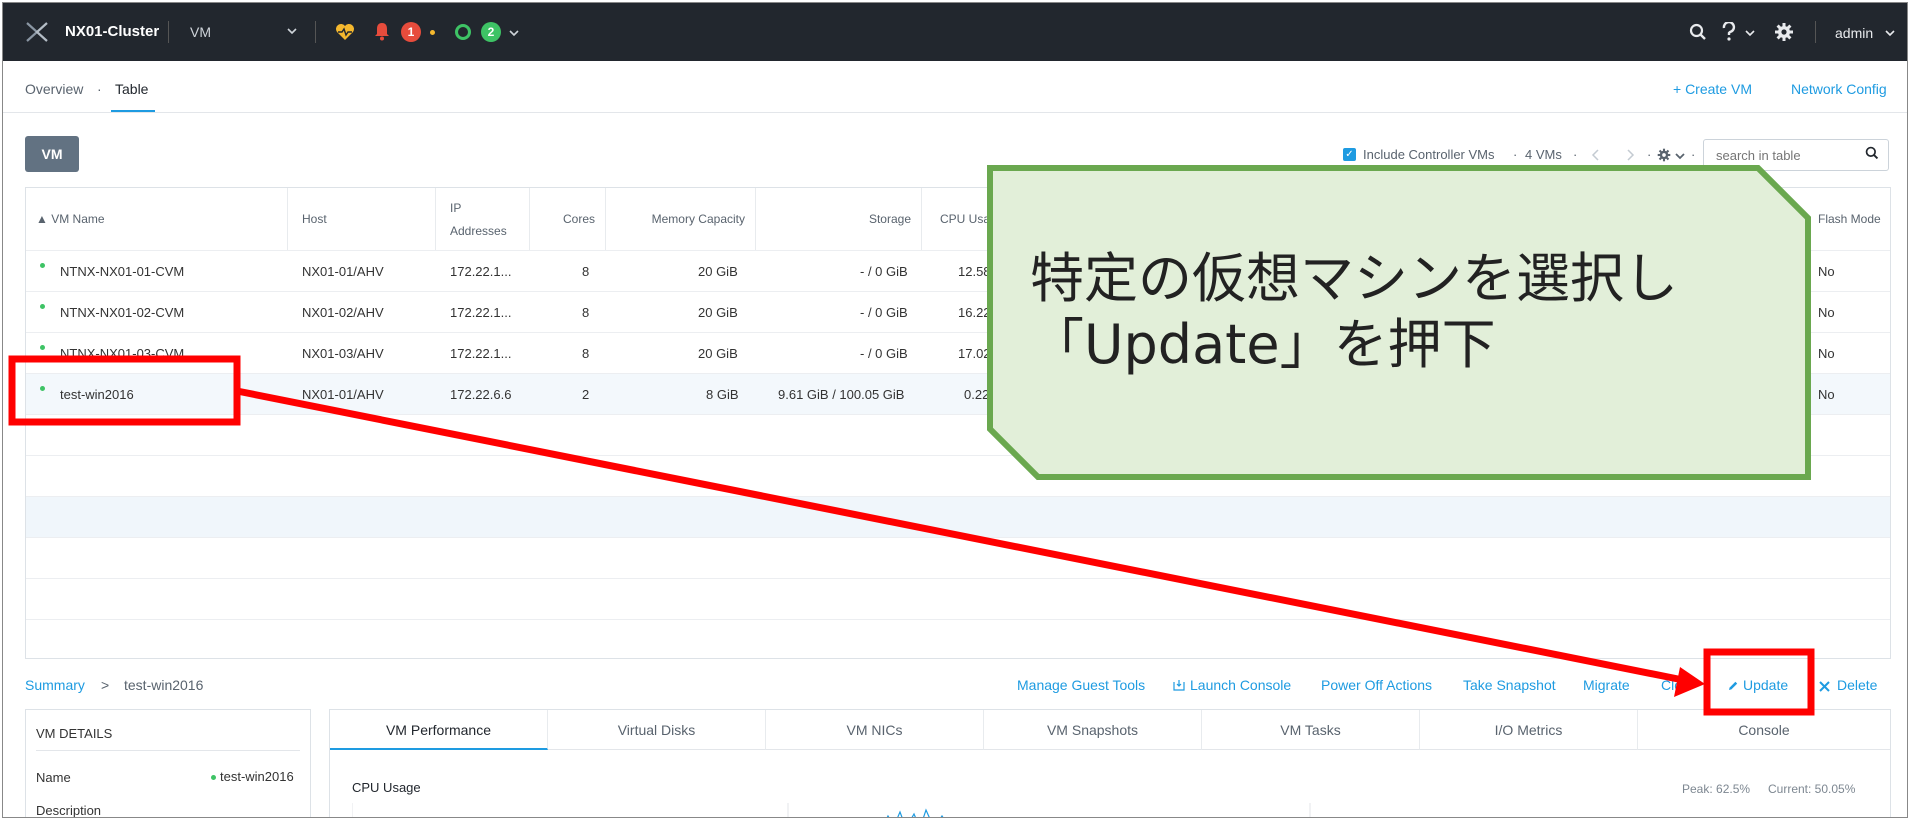 The width and height of the screenshot is (1910, 820). What do you see at coordinates (112, 31) in the screenshot?
I see `cluster-name: NX01-Cluster` at bounding box center [112, 31].